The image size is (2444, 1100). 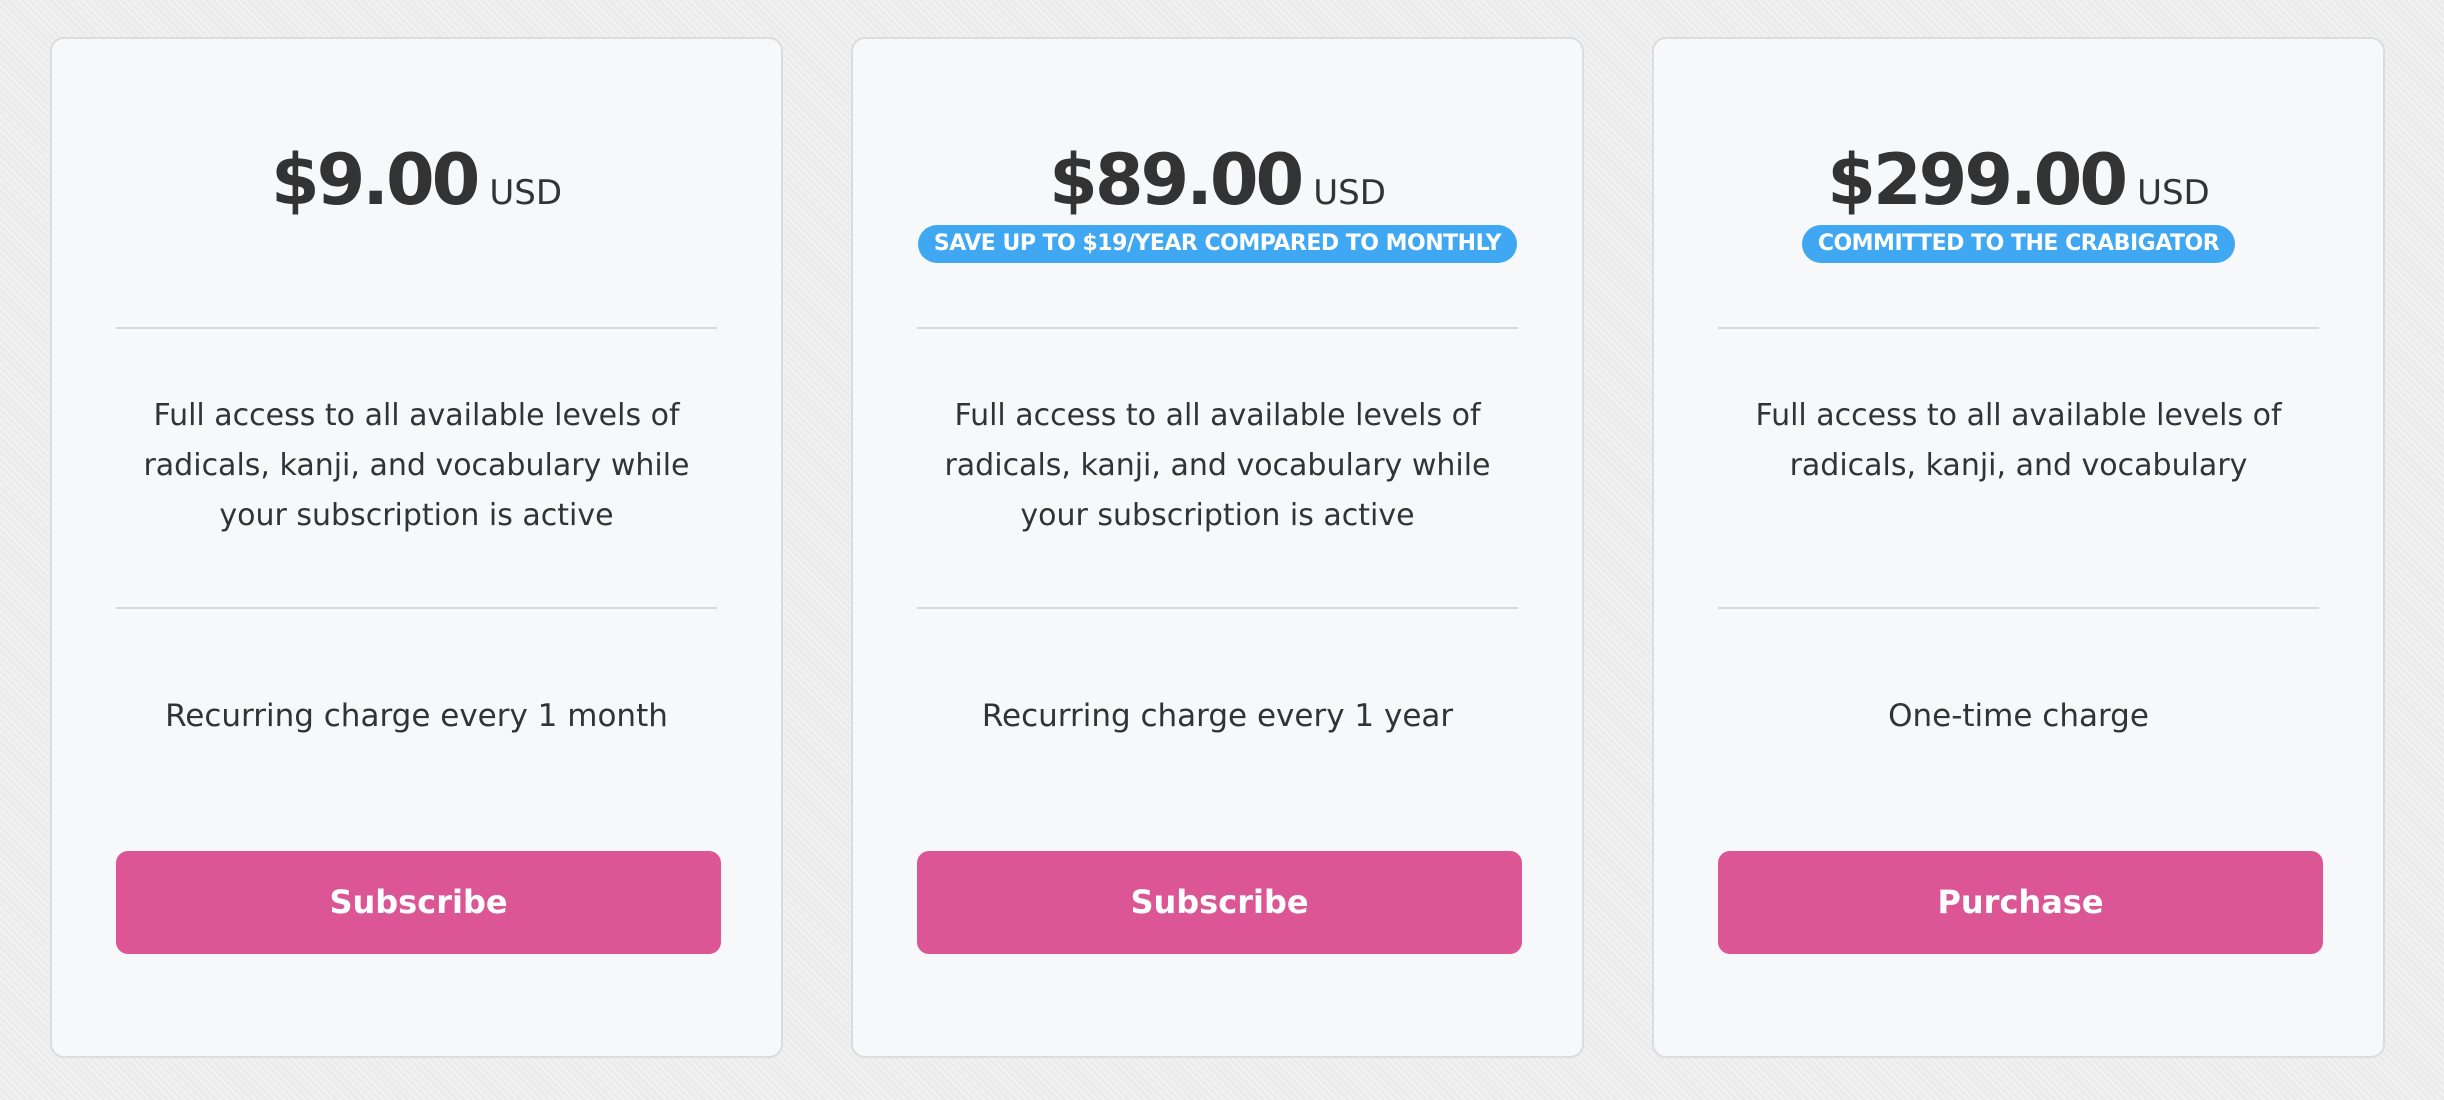 What do you see at coordinates (1219, 902) in the screenshot?
I see `subscribe-yearly-button: Subscribe` at bounding box center [1219, 902].